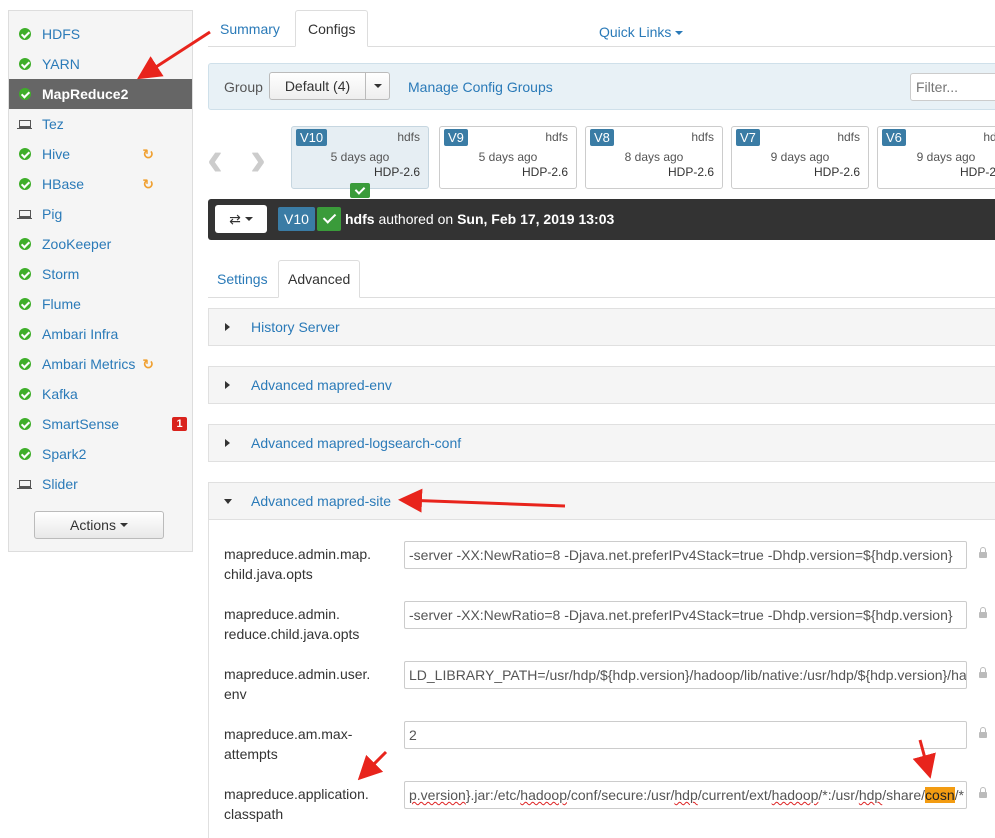  What do you see at coordinates (536, 219) in the screenshot?
I see `version-date: Sun, Feb 17, 2019 13:03` at bounding box center [536, 219].